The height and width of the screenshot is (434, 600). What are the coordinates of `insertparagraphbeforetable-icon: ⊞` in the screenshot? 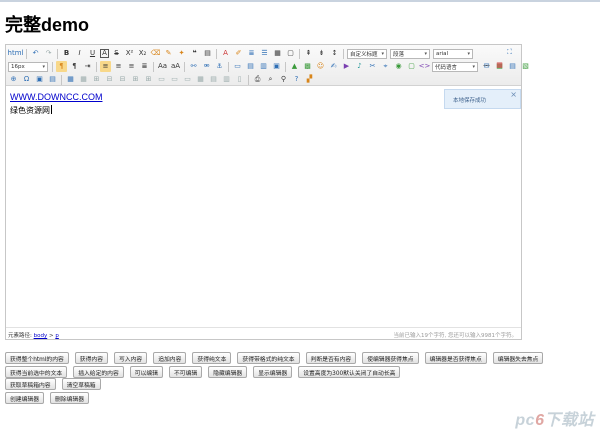 It's located at (96, 79).